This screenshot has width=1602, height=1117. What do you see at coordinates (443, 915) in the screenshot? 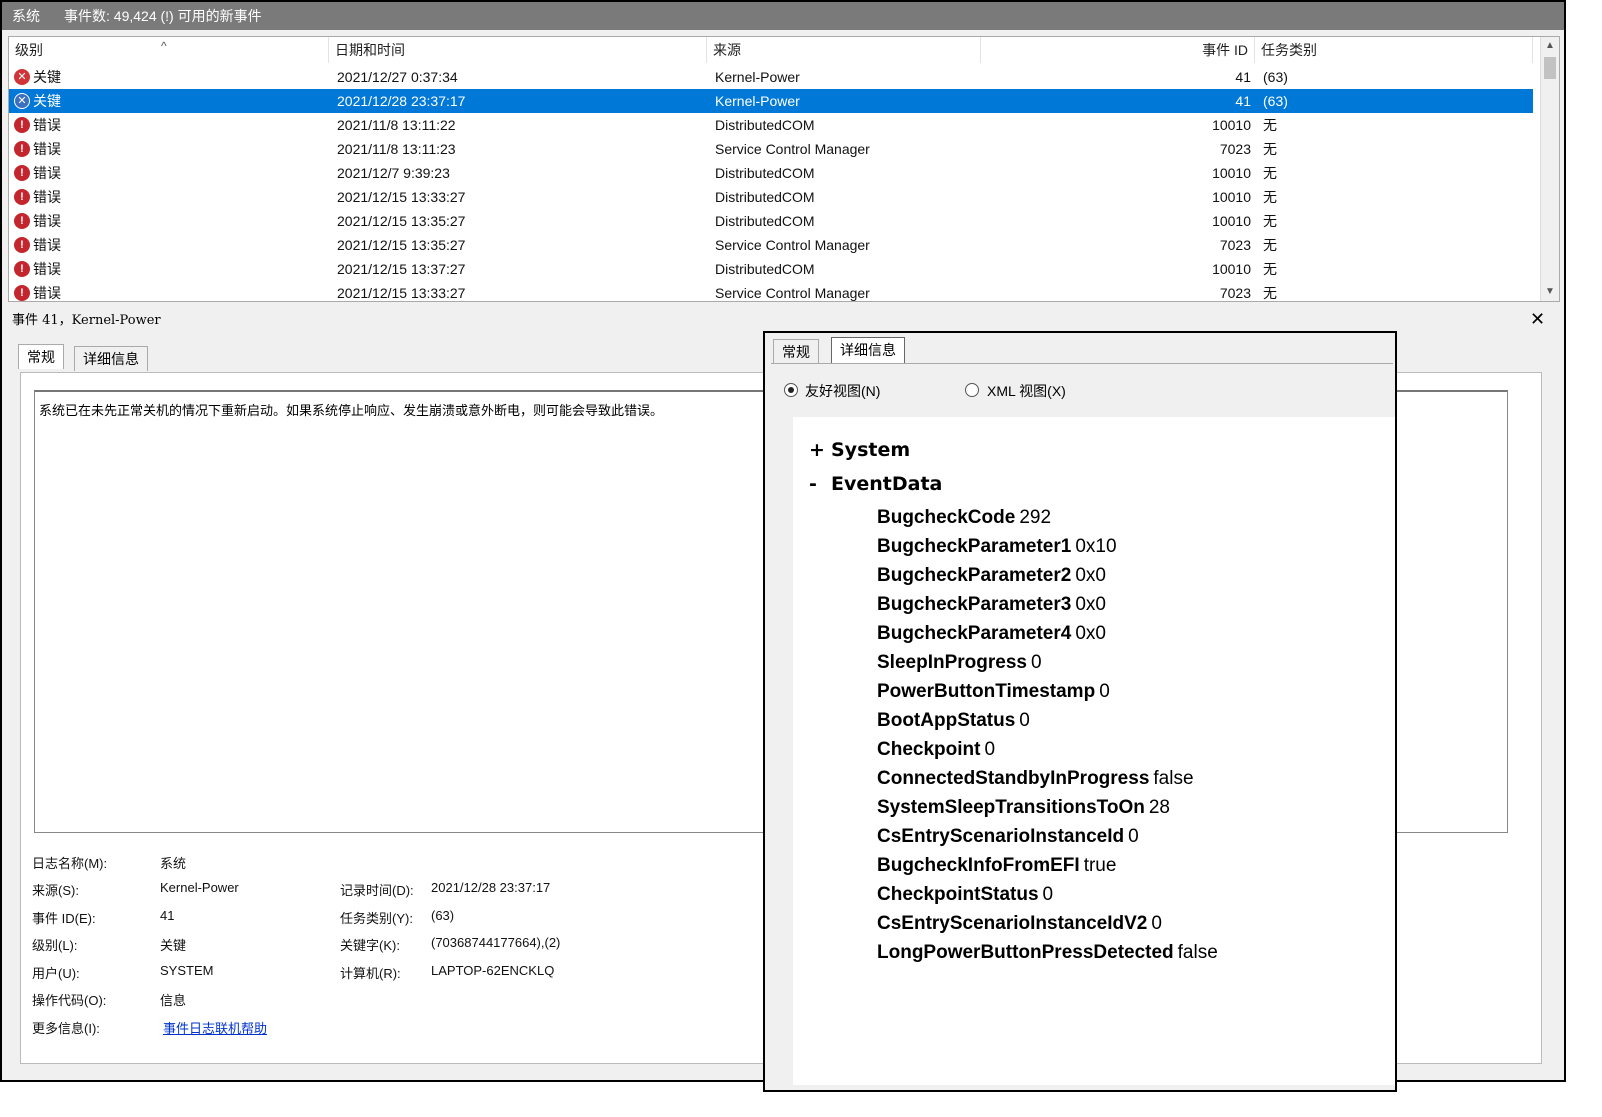
I see `value-task: (63)` at bounding box center [443, 915].